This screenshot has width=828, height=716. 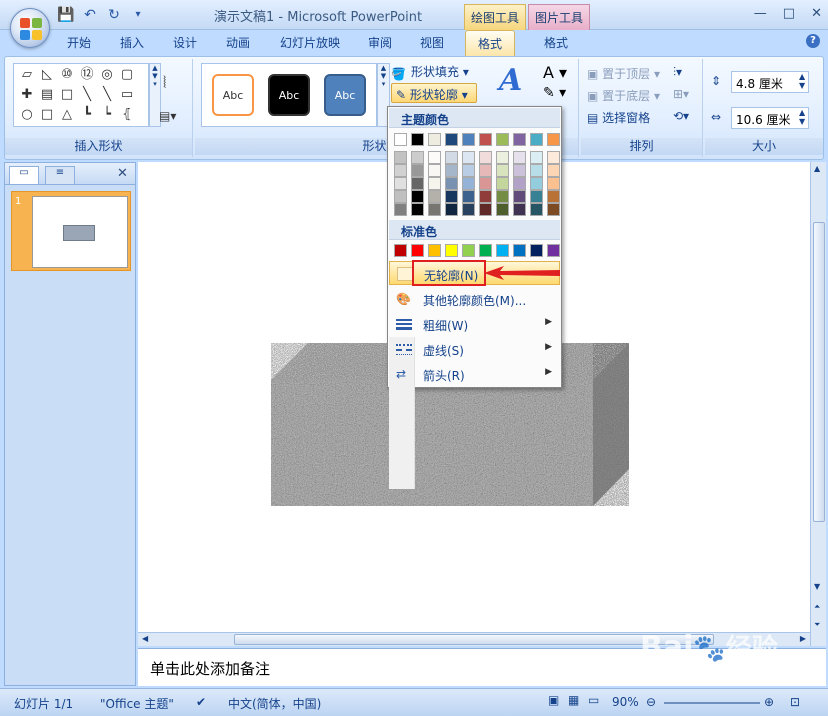 What do you see at coordinates (474, 324) in the screenshot?
I see `weight-item: 粗细(W) ▶` at bounding box center [474, 324].